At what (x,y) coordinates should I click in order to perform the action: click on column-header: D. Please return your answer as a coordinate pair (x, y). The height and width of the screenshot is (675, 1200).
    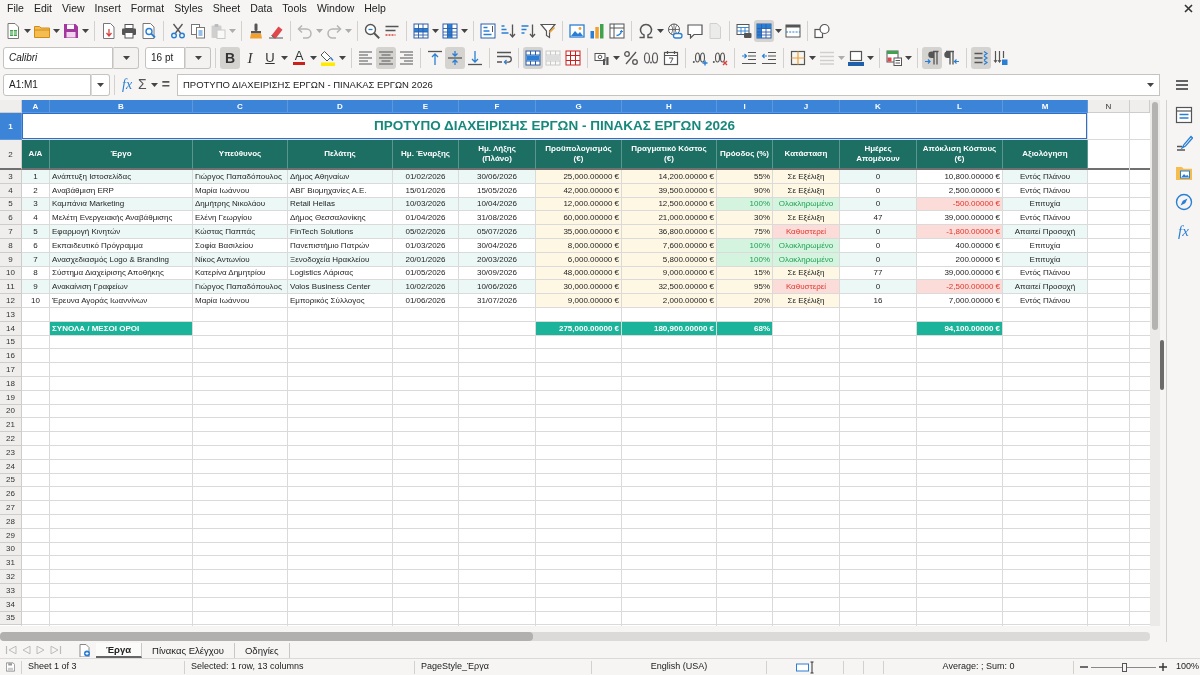
    Looking at the image, I should click on (340, 106).